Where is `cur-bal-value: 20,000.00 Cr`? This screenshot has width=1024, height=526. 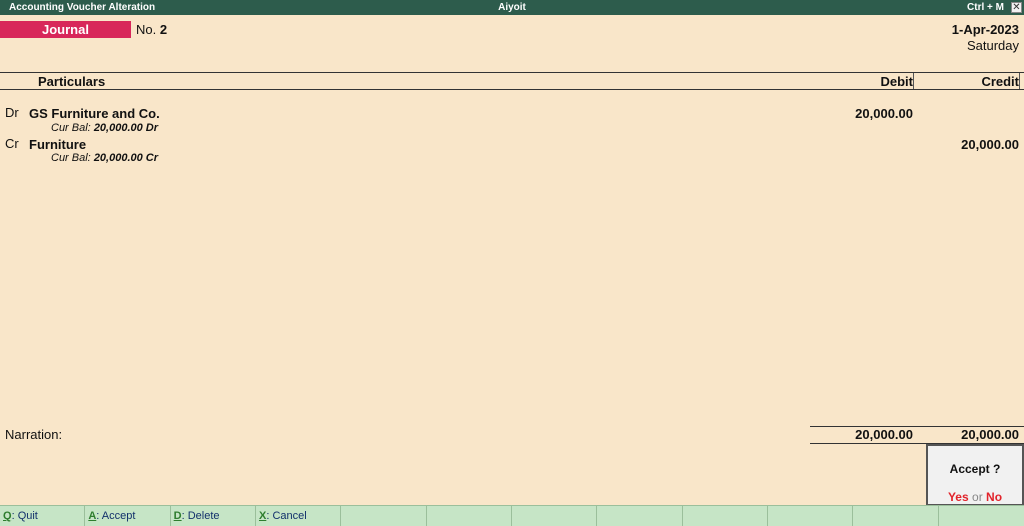 cur-bal-value: 20,000.00 Cr is located at coordinates (126, 158).